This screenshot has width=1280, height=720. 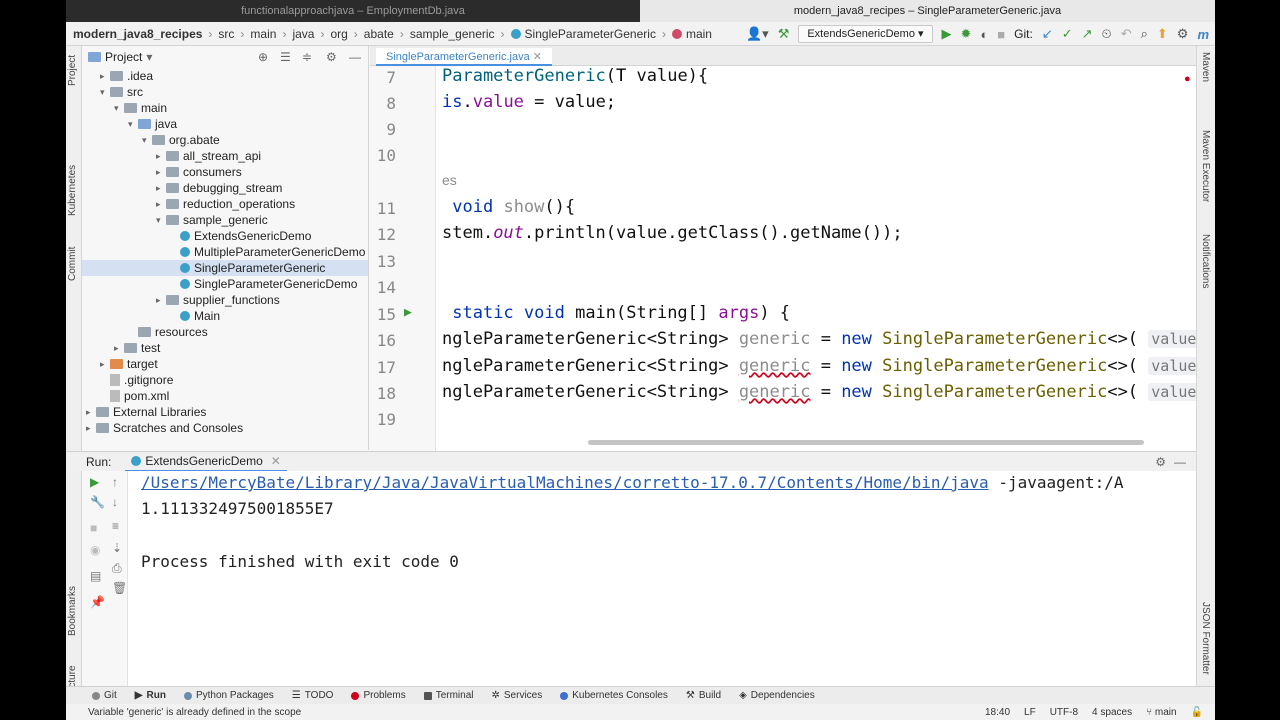 I want to click on breadcrumb-abate: abate, so click(x=379, y=34).